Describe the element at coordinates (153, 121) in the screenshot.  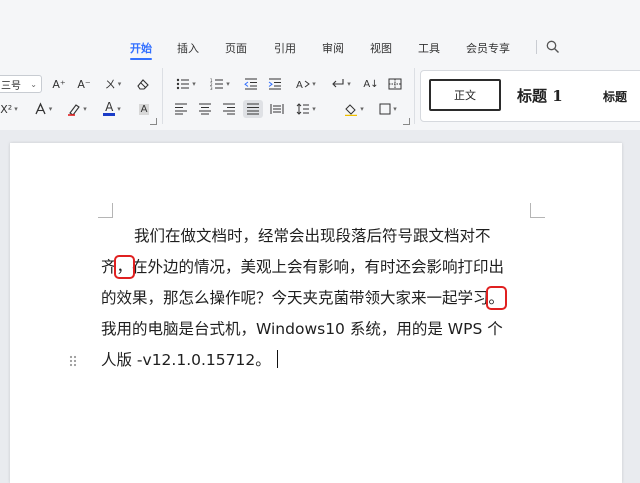
I see `font-dialog-launcher-icon` at that location.